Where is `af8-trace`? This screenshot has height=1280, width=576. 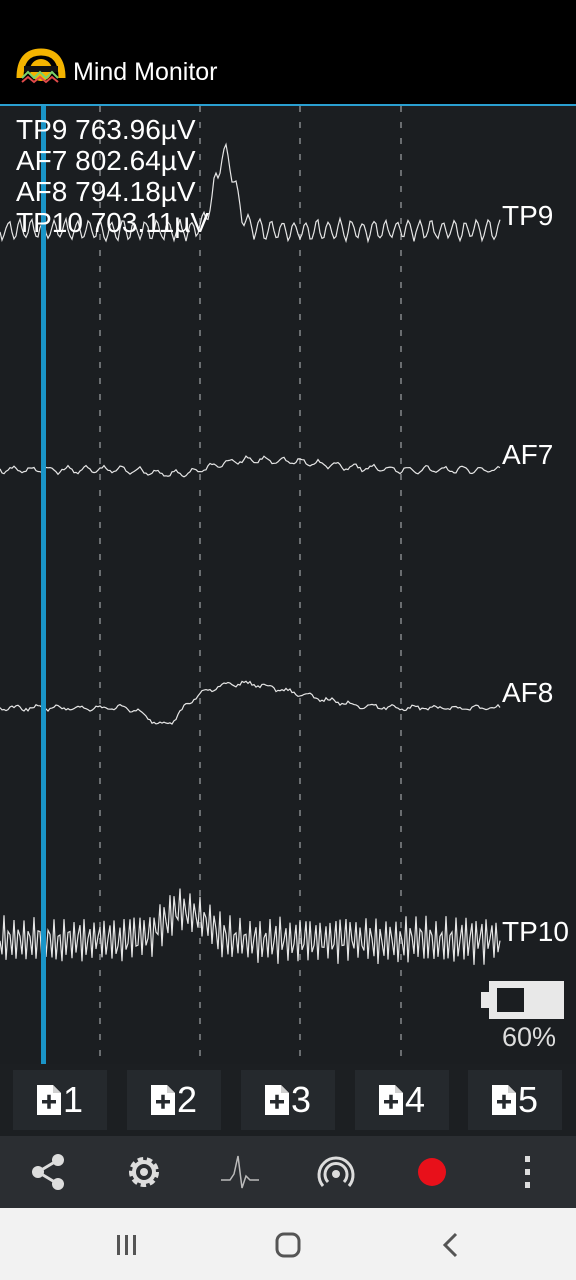 af8-trace is located at coordinates (250, 702).